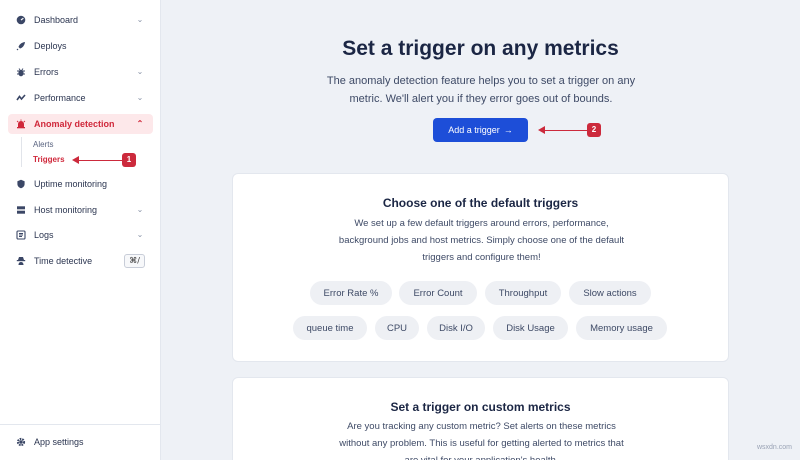  Describe the element at coordinates (50, 46) in the screenshot. I see `sidebar-item-label: Deploys` at that location.